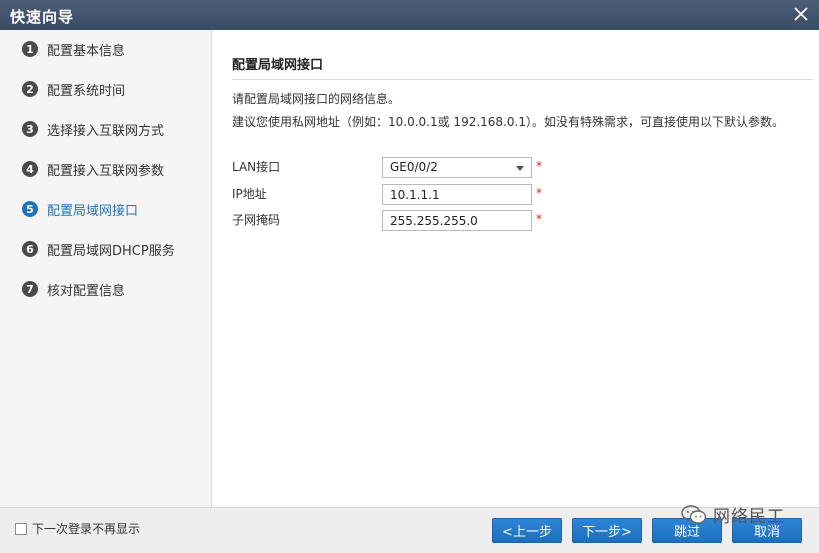 The height and width of the screenshot is (553, 819). I want to click on lan-interface-value: GE0/0/2, so click(414, 167).